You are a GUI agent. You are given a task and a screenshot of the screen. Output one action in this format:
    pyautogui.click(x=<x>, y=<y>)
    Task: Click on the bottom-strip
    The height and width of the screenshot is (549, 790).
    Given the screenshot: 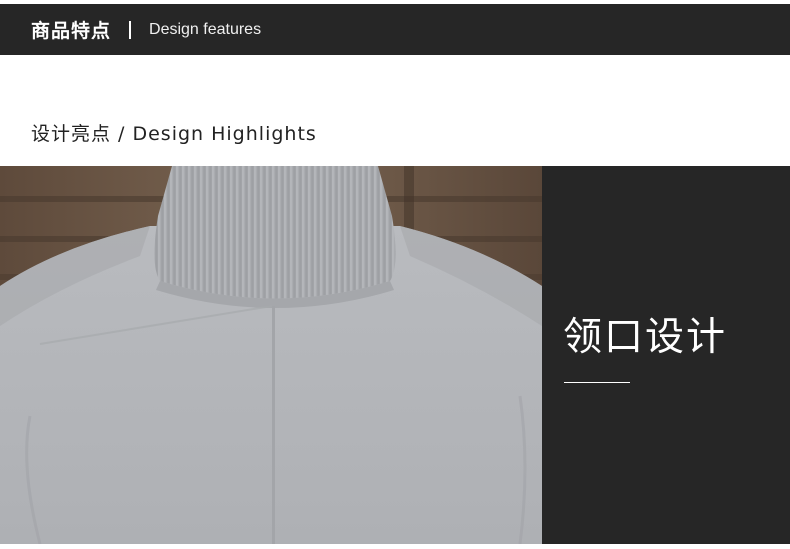 What is the action you would take?
    pyautogui.click(x=395, y=546)
    